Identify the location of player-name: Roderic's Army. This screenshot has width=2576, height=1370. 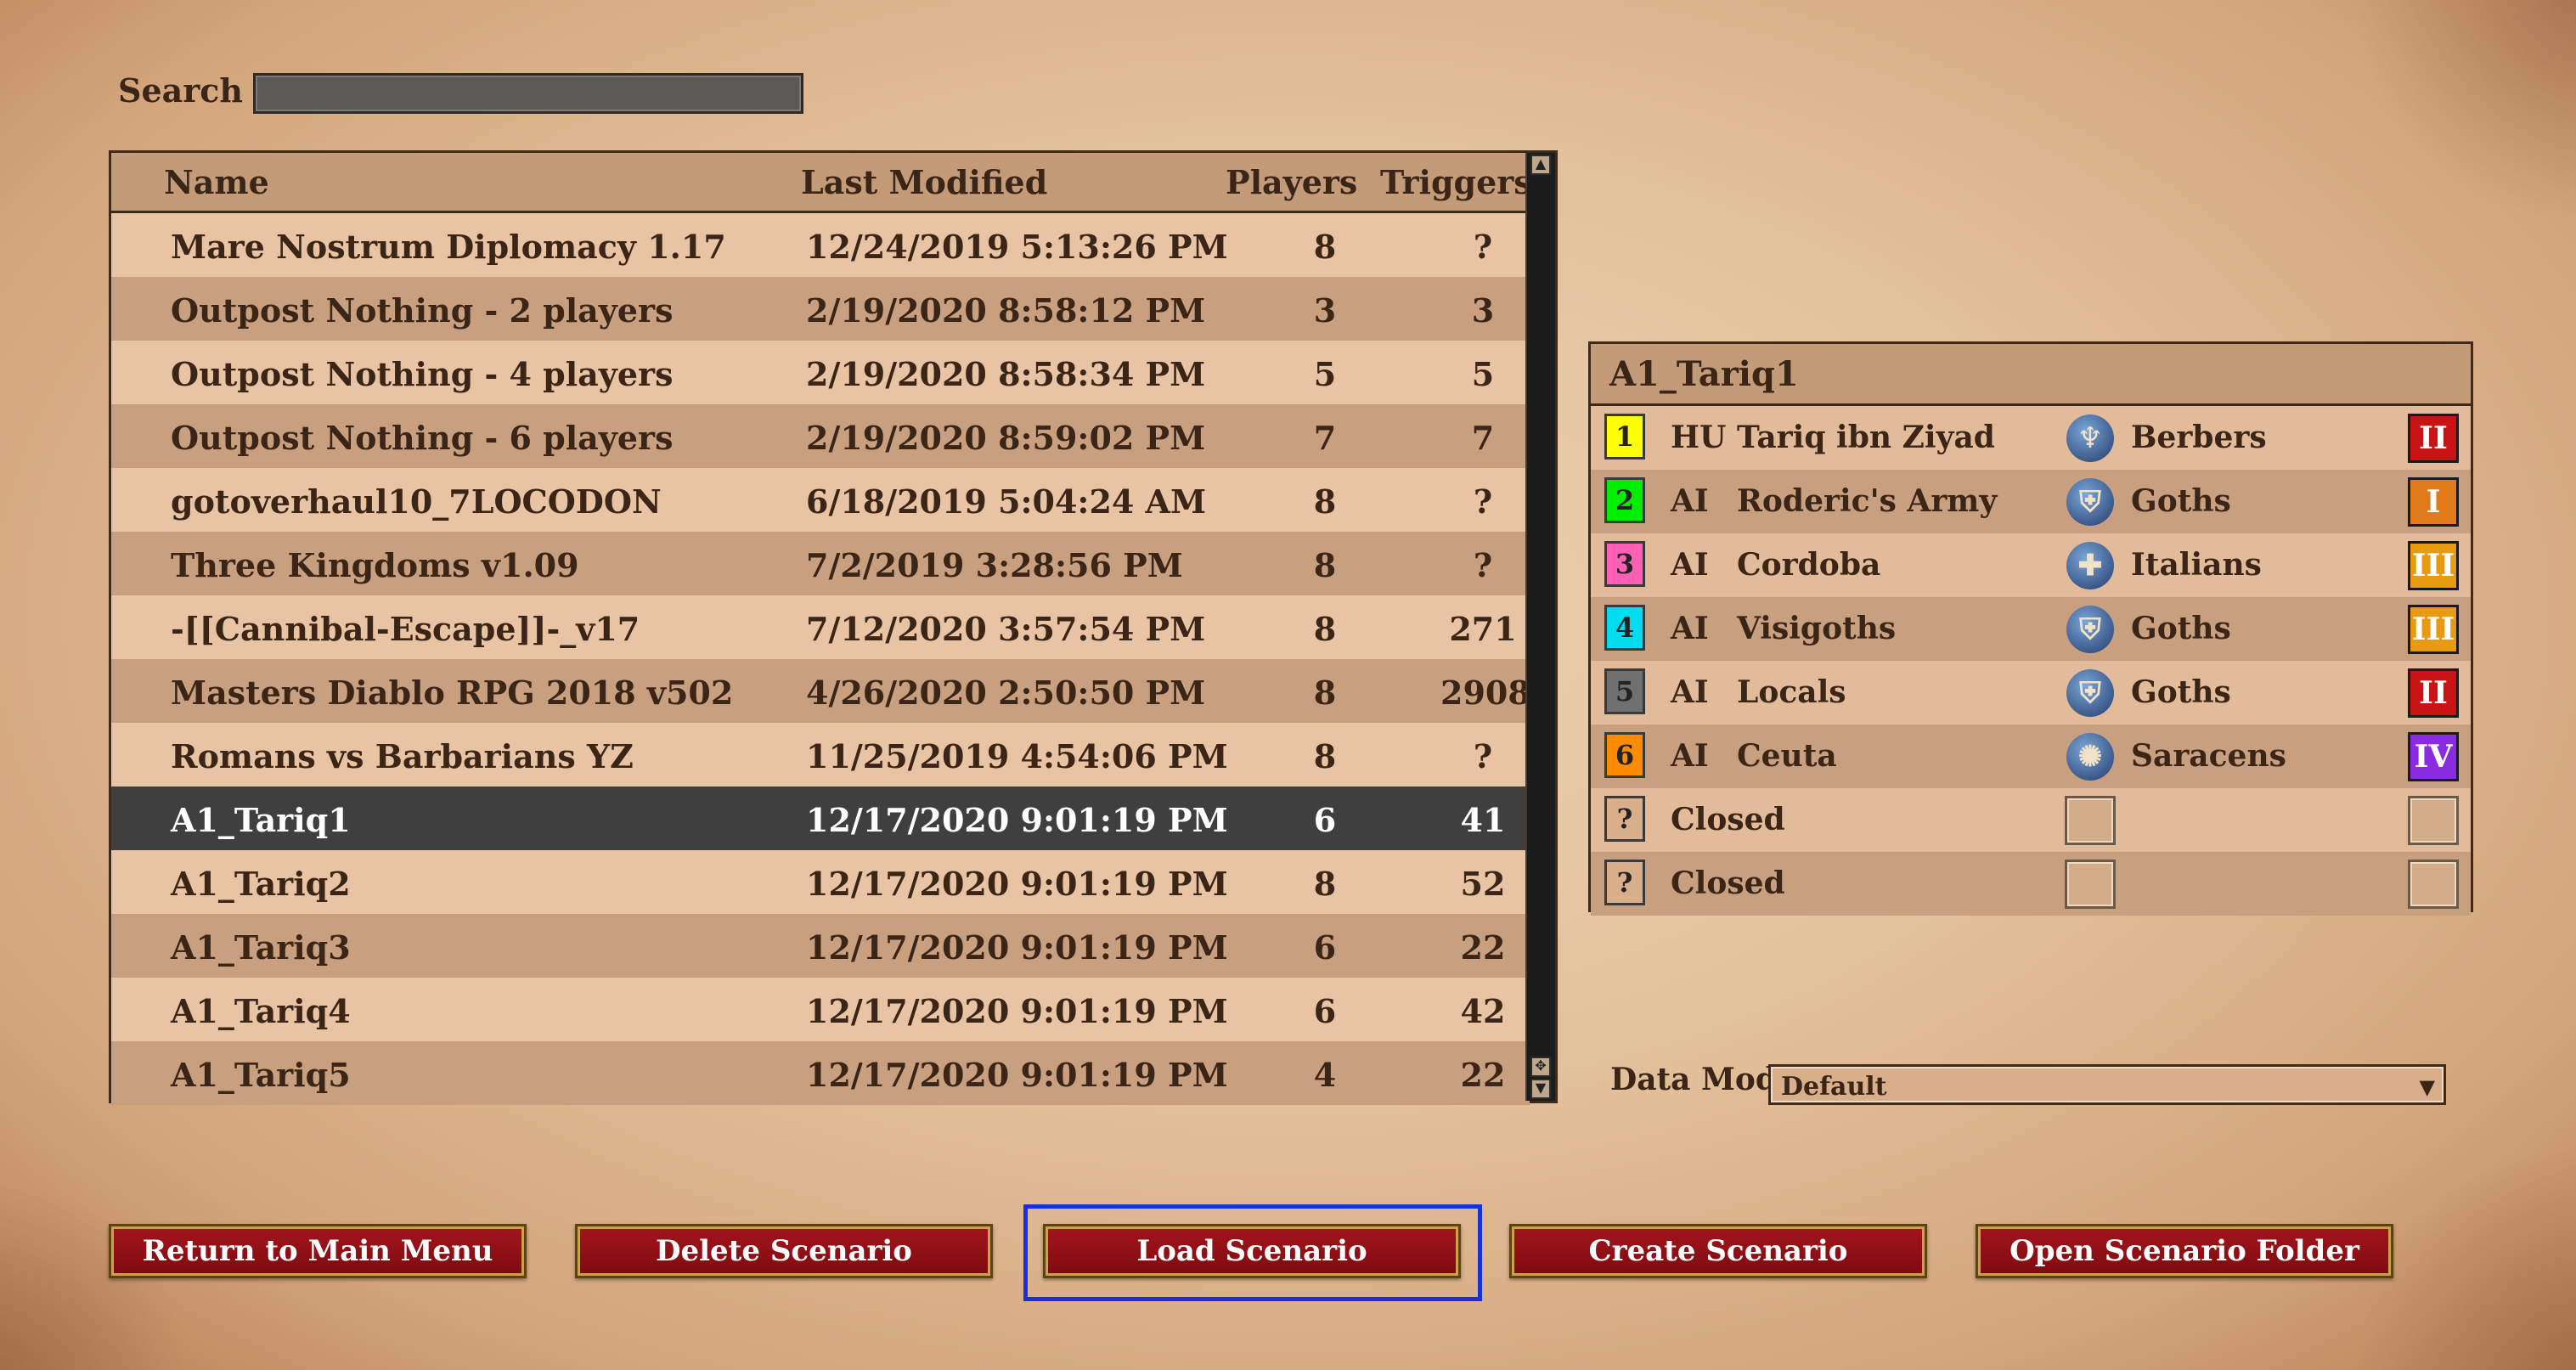
(1867, 501).